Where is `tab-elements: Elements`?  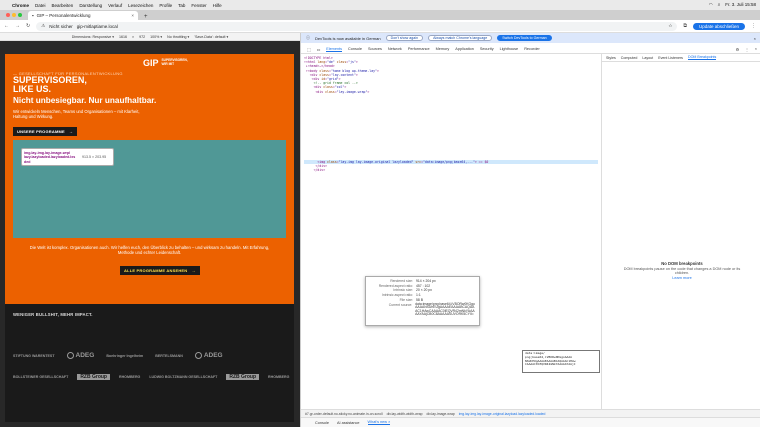
tab-elements: Elements is located at coordinates (334, 49).